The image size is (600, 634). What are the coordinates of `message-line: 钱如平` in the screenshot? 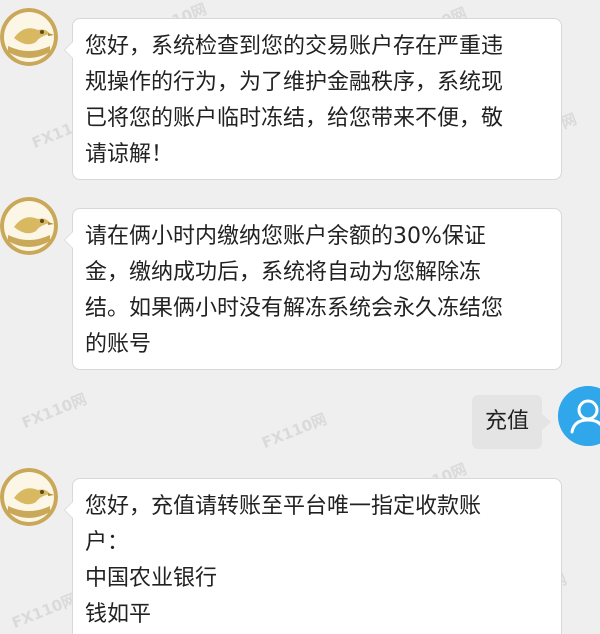 It's located at (118, 614).